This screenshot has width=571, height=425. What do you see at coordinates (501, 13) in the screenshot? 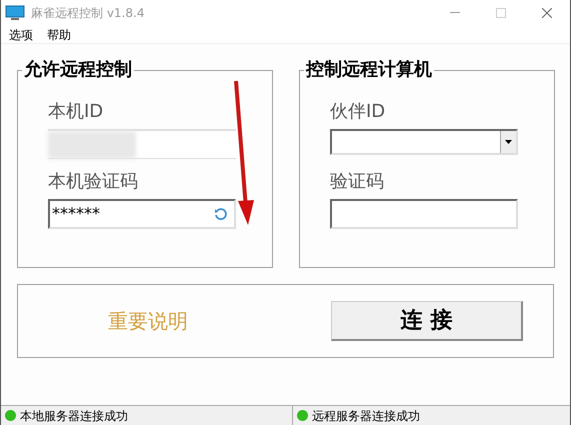
I see `maximize-icon` at bounding box center [501, 13].